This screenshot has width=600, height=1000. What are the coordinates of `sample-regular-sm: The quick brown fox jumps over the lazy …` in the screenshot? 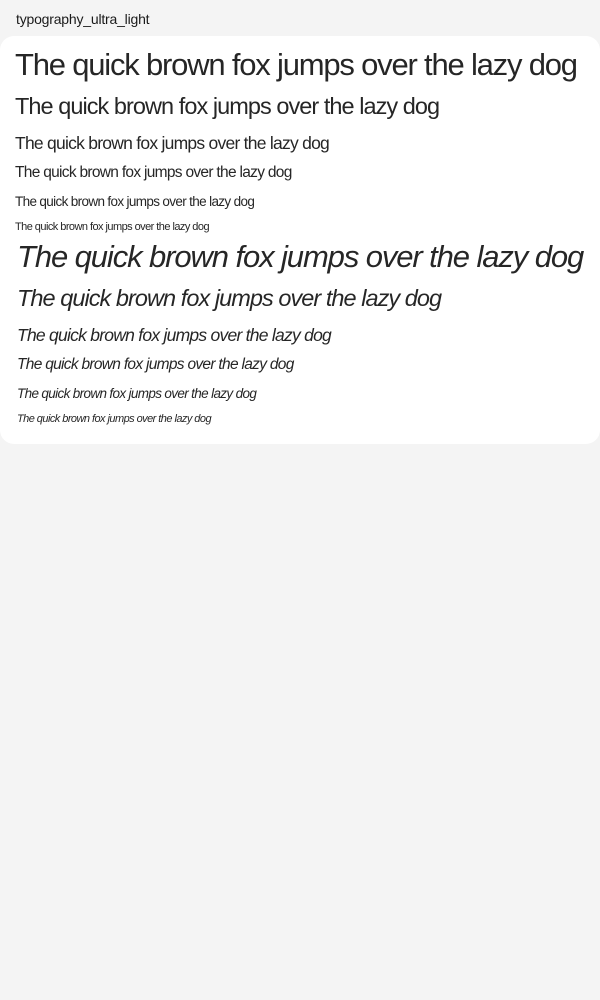 It's located at (153, 172).